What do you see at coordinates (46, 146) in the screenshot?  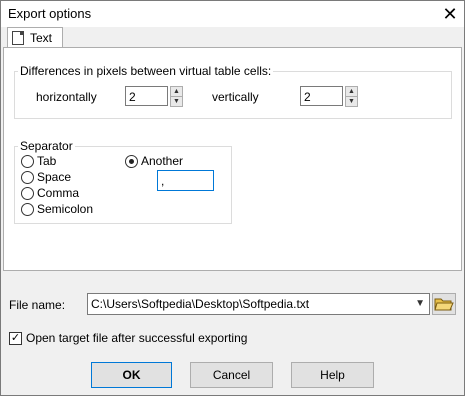 I see `separator-title: Separator` at bounding box center [46, 146].